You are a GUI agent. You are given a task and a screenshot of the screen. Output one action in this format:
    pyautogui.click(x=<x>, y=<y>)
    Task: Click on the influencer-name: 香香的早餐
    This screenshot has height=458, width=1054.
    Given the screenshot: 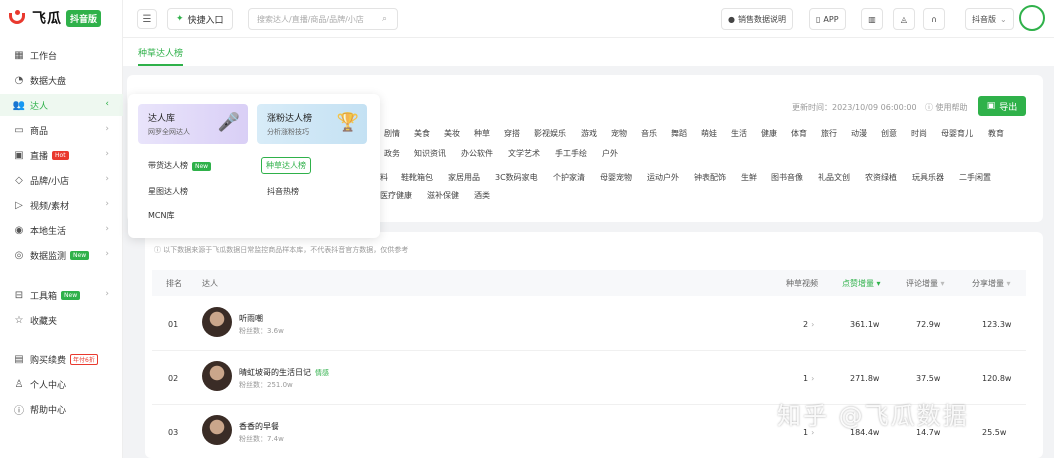 What is the action you would take?
    pyautogui.click(x=259, y=426)
    